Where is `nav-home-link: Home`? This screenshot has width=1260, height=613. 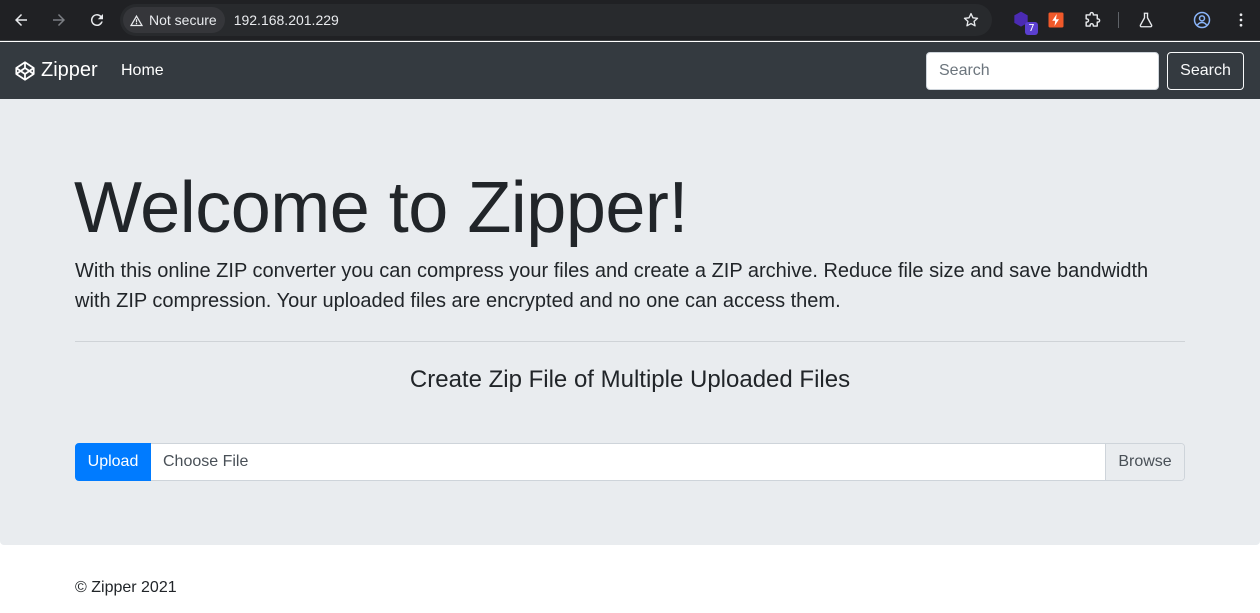 nav-home-link: Home is located at coordinates (142, 70).